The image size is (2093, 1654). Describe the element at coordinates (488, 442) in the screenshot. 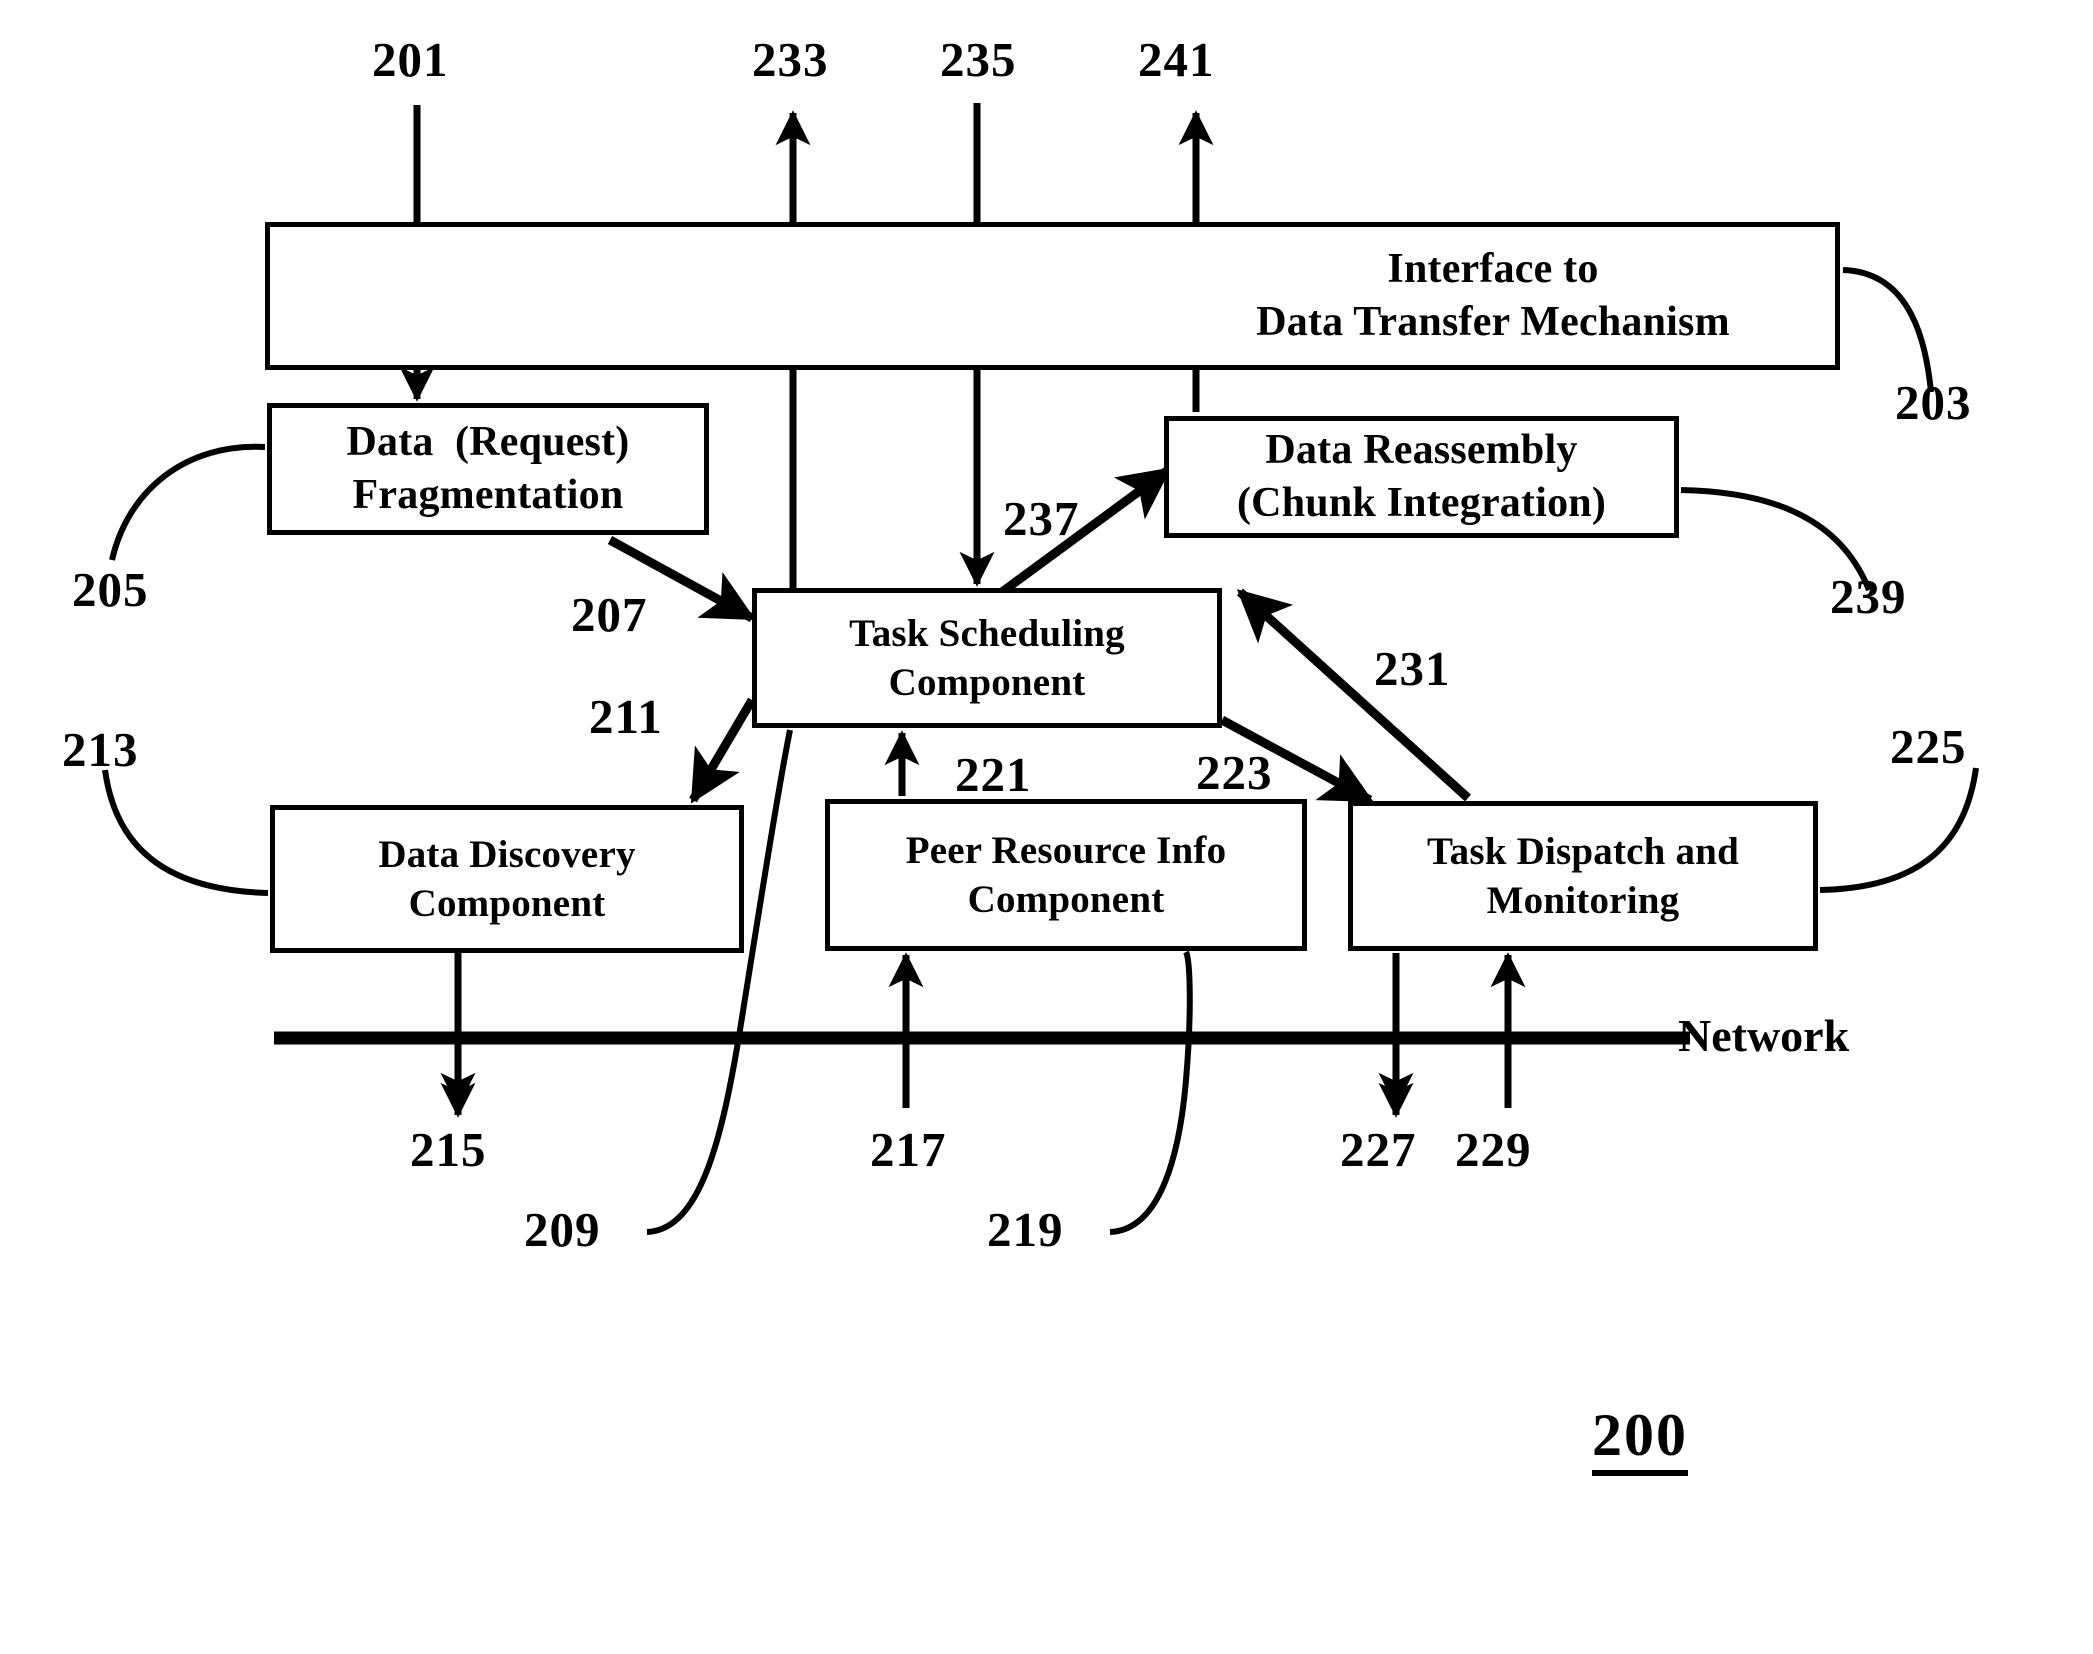

I see `fragmentation-line-1: Data (Request)` at that location.